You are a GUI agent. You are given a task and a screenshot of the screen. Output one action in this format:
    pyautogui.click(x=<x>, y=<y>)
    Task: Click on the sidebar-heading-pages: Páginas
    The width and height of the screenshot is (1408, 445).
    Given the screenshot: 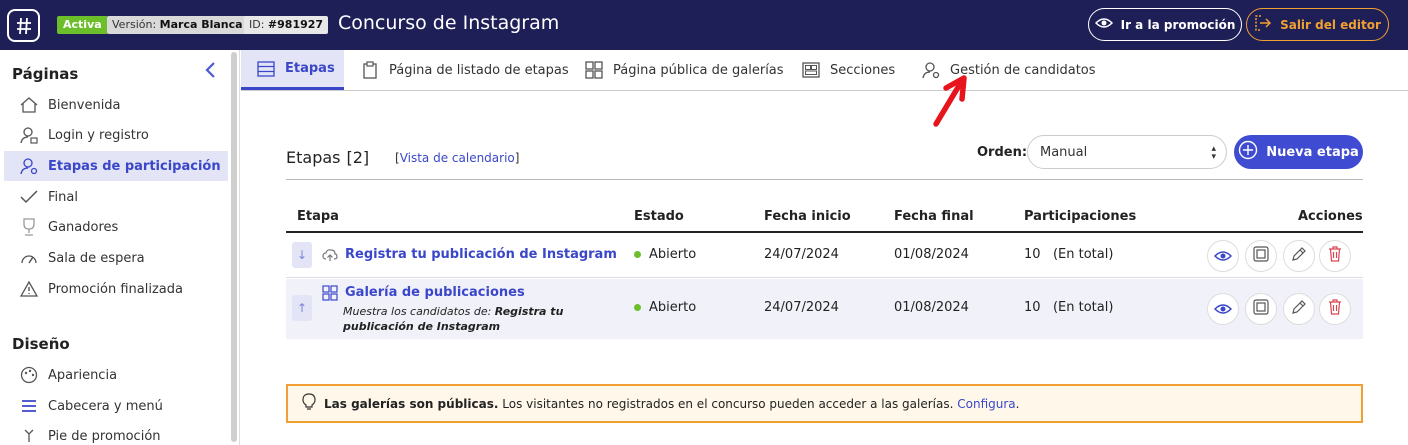 What is the action you would take?
    pyautogui.click(x=45, y=74)
    